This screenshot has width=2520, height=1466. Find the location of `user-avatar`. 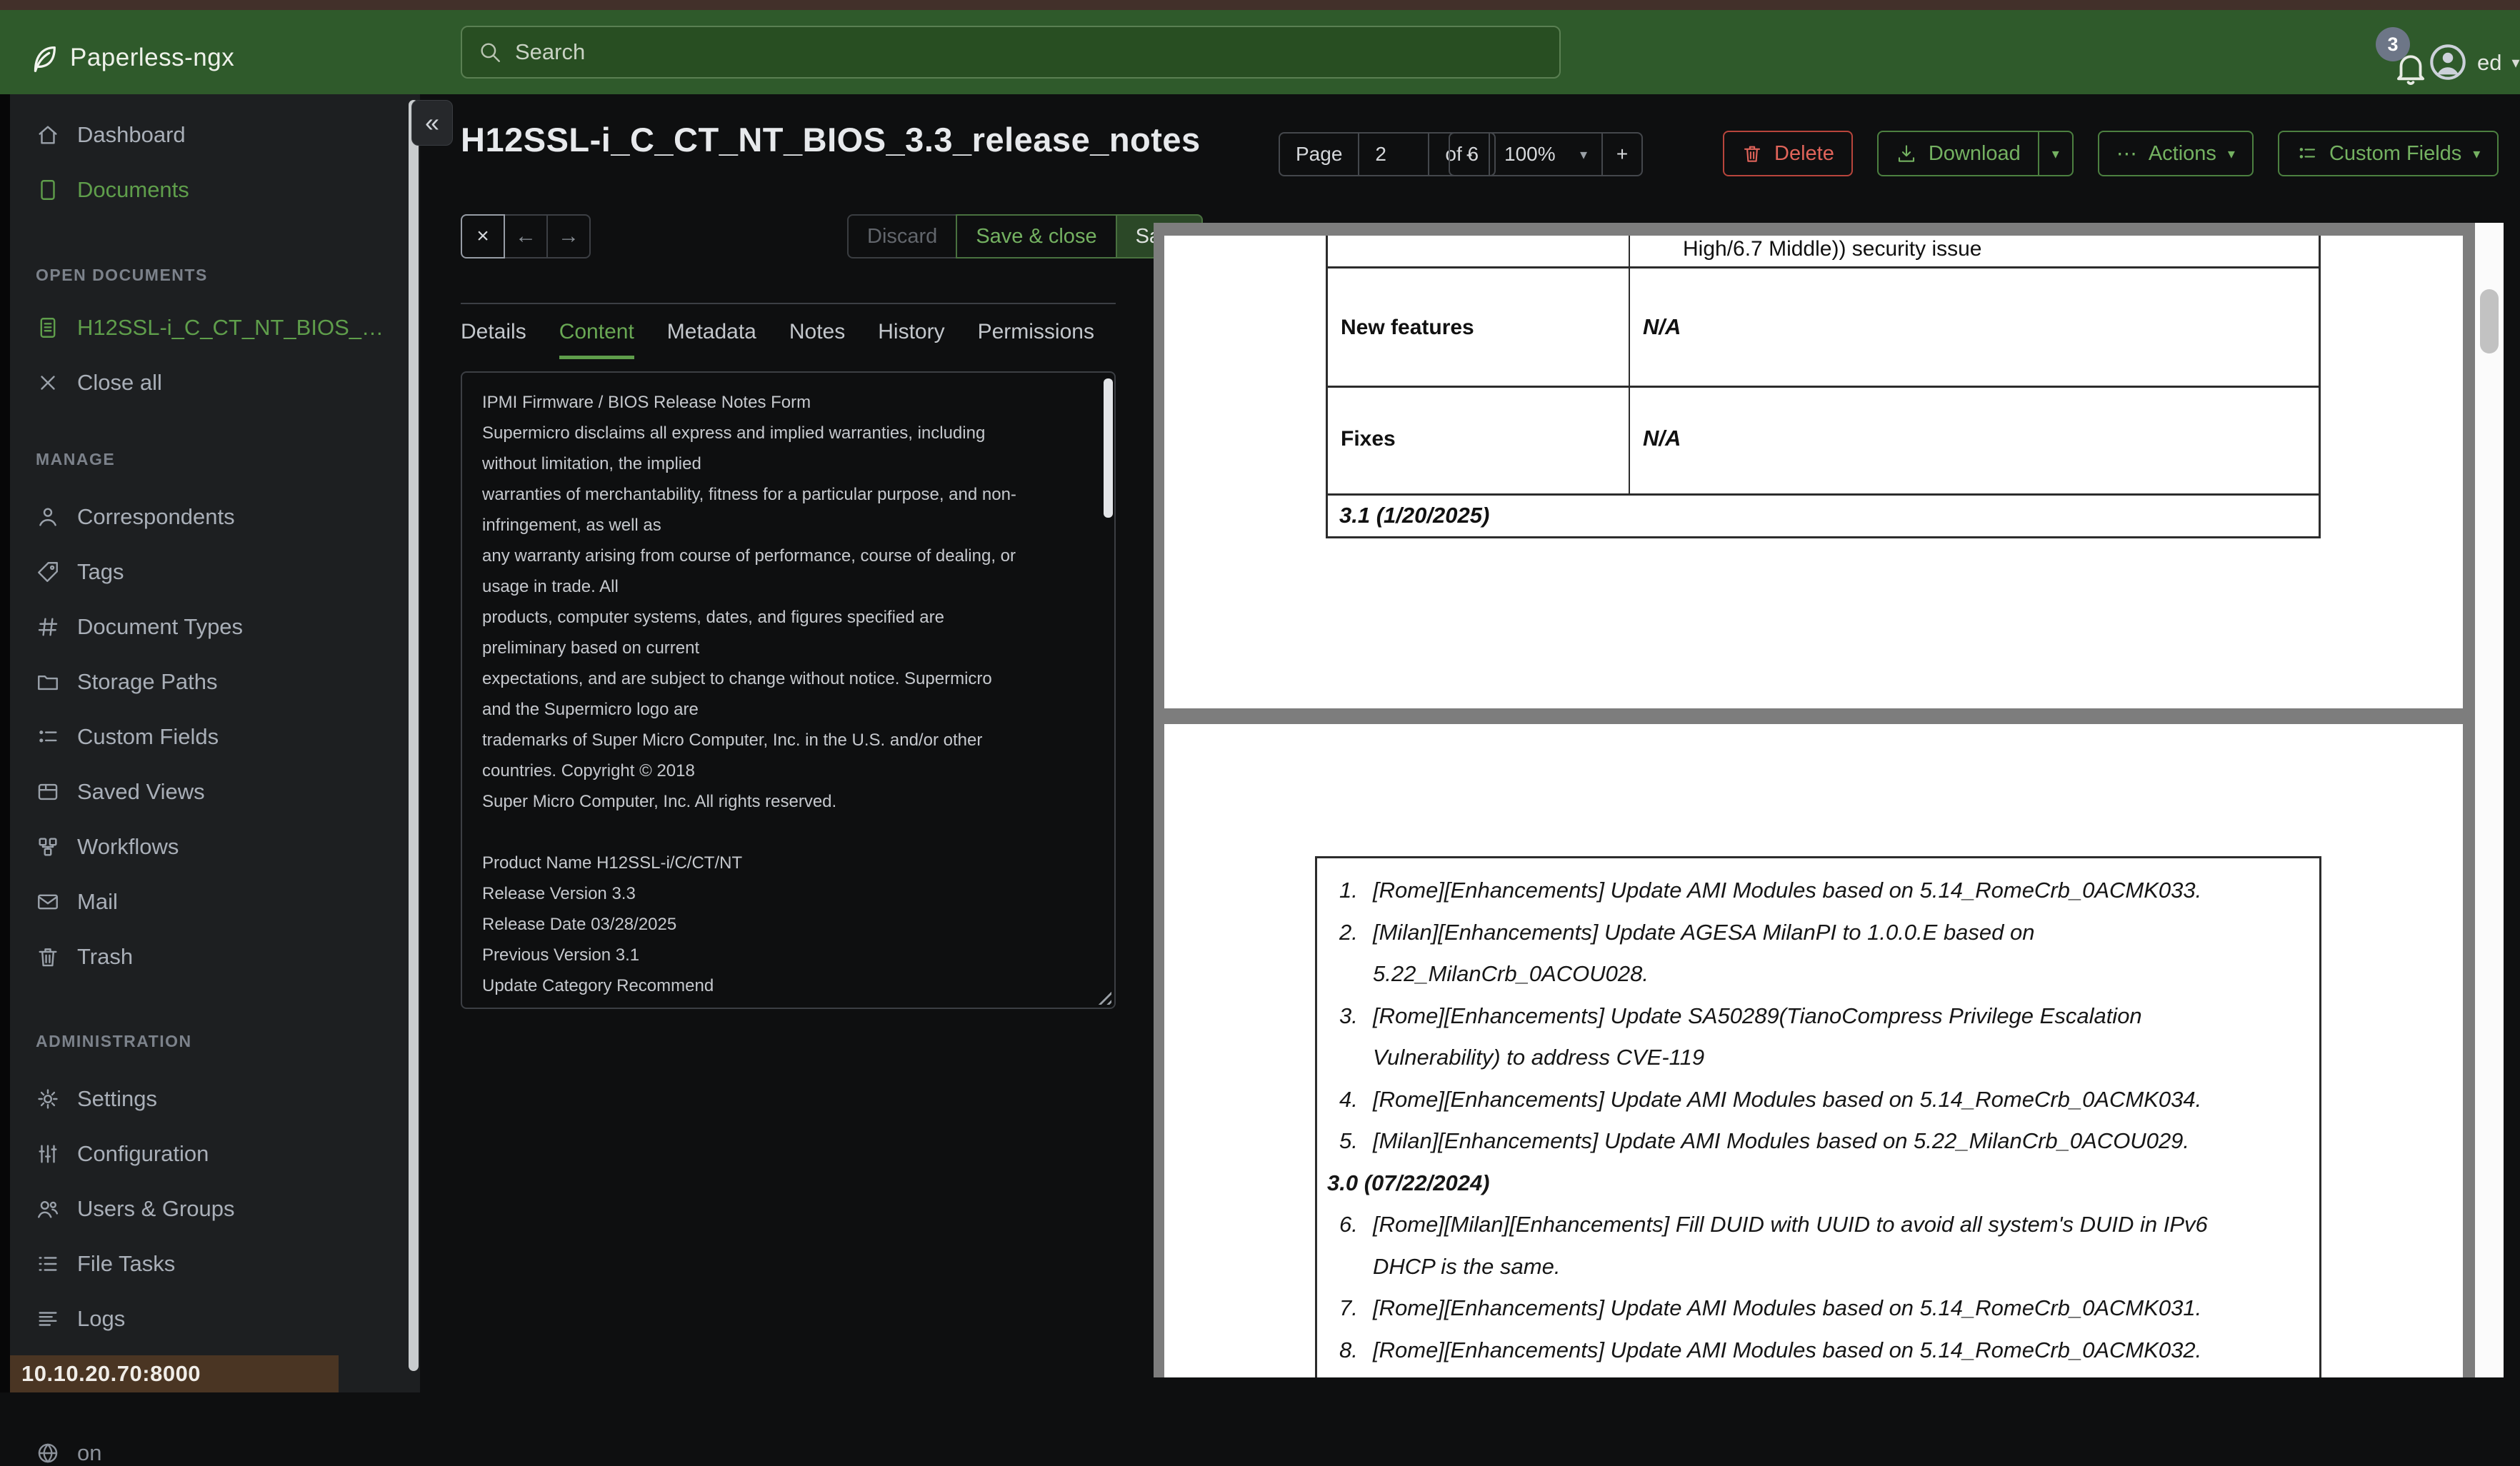

user-avatar is located at coordinates (2448, 62).